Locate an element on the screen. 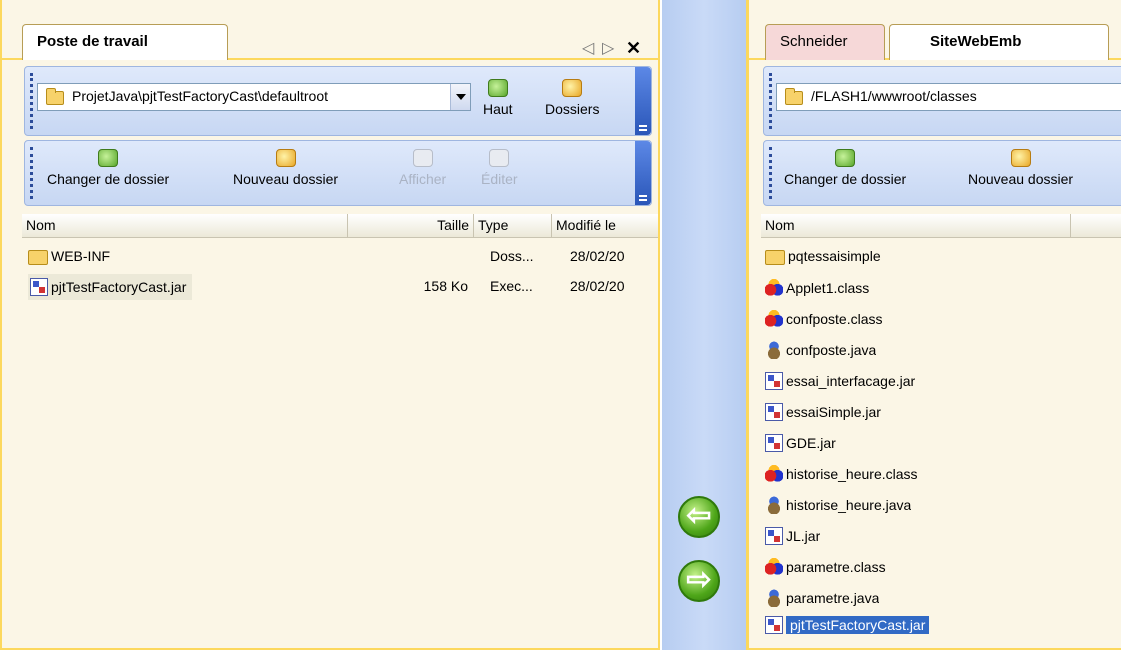 The image size is (1121, 650). file-name: parametre.java is located at coordinates (833, 598).